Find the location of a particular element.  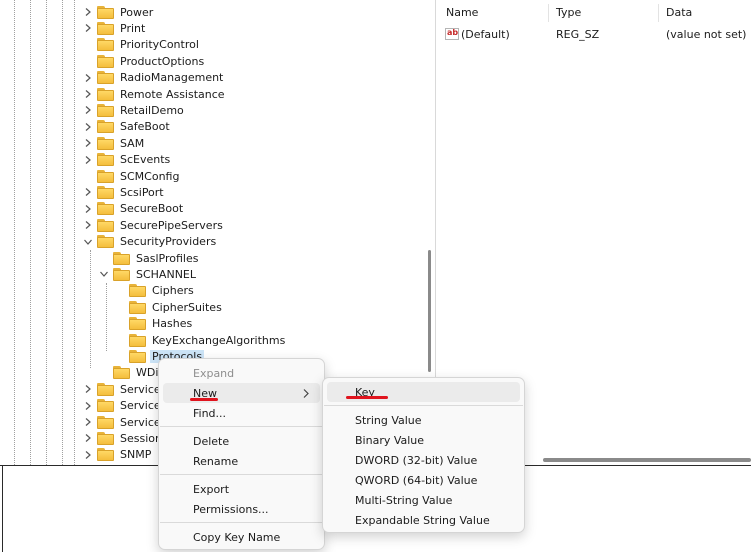

submenu-item-string-value: String Value is located at coordinates (423, 420).